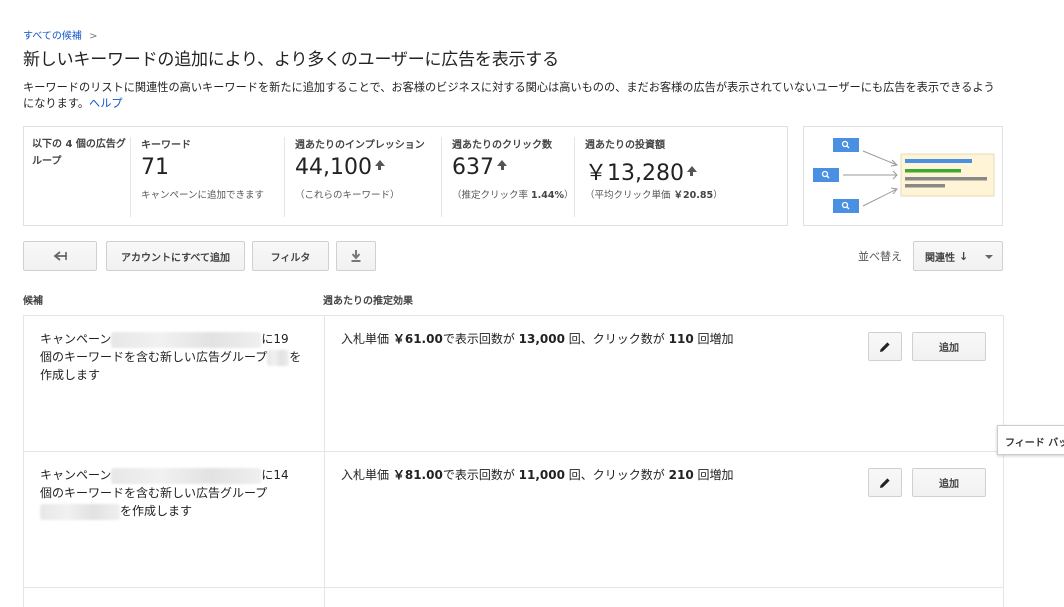 The image size is (1064, 607). What do you see at coordinates (33, 301) in the screenshot?
I see `column-header-candidate: 候補` at bounding box center [33, 301].